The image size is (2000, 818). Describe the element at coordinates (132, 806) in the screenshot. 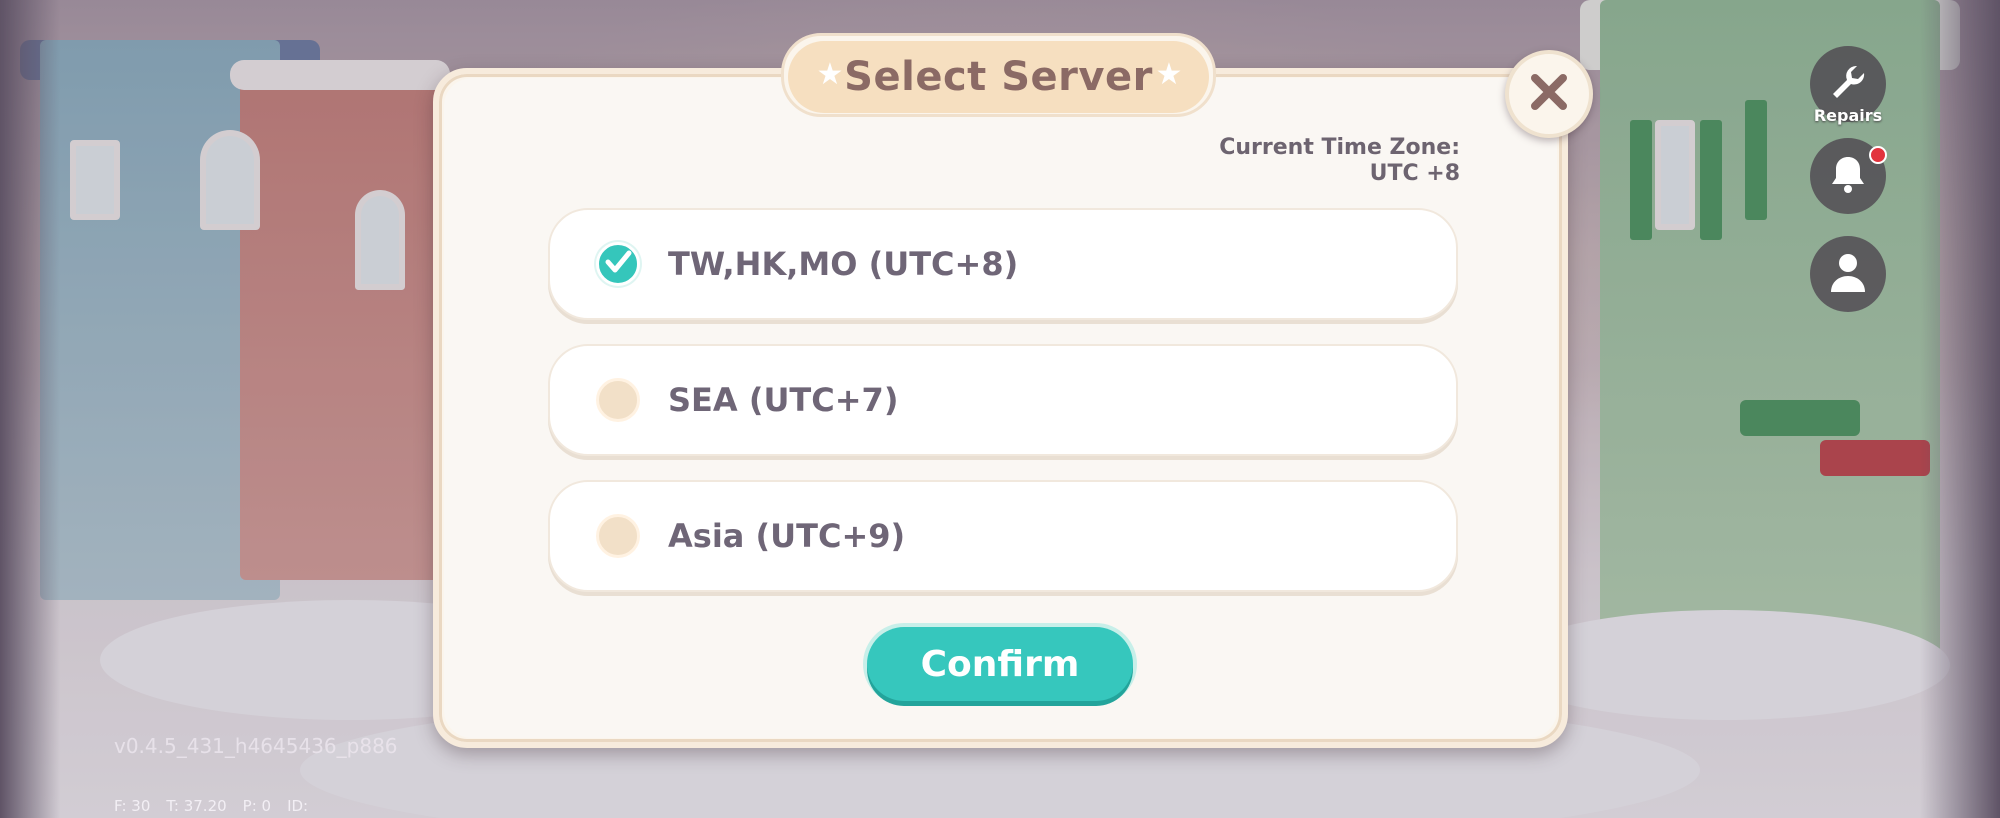

I see `stat-f: F: 30` at that location.